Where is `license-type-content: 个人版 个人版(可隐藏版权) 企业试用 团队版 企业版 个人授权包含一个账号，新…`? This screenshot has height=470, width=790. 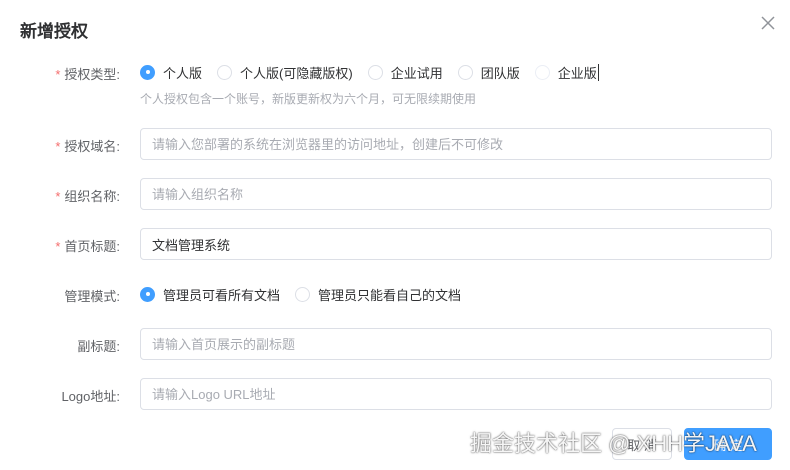
license-type-content: 个人版 个人版(可隐藏版权) 企业试用 团队版 企业版 个人授权包含一个账号，新… is located at coordinates (456, 84).